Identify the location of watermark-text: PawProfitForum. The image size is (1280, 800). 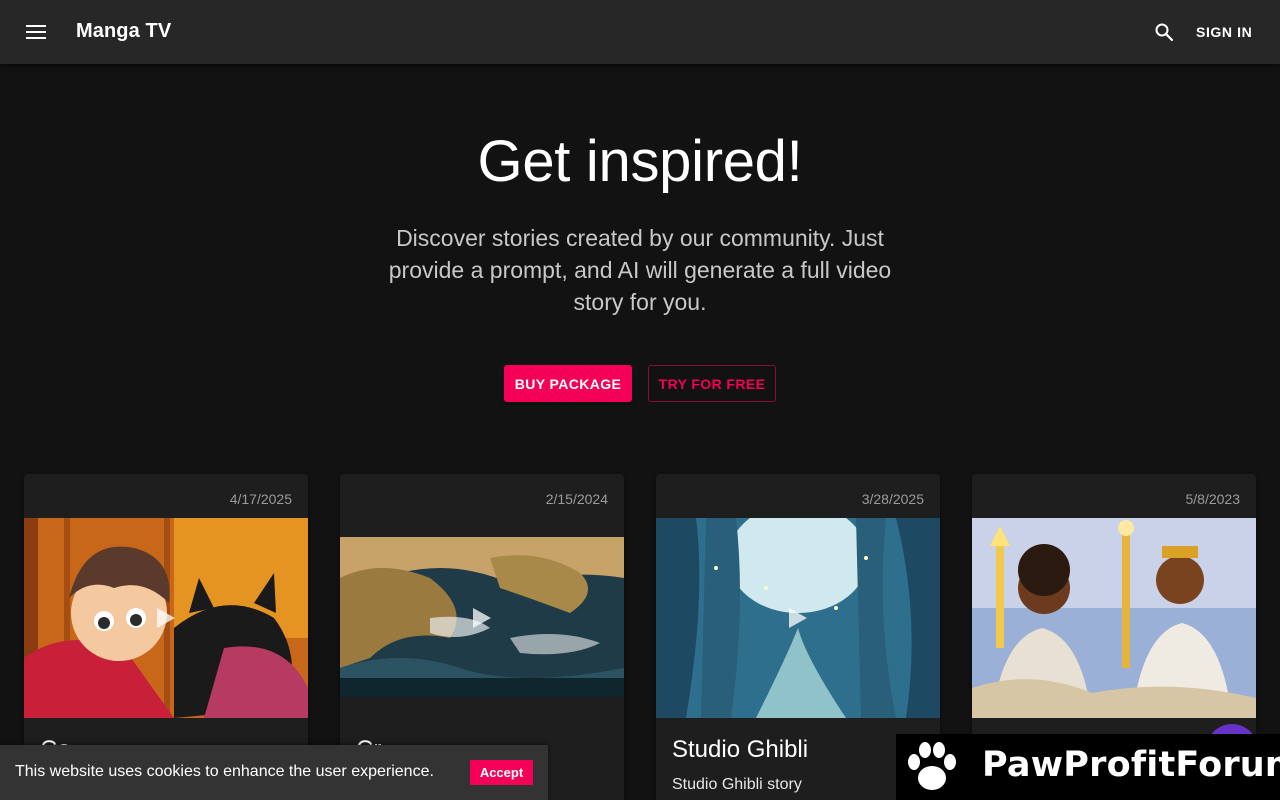
(1131, 765).